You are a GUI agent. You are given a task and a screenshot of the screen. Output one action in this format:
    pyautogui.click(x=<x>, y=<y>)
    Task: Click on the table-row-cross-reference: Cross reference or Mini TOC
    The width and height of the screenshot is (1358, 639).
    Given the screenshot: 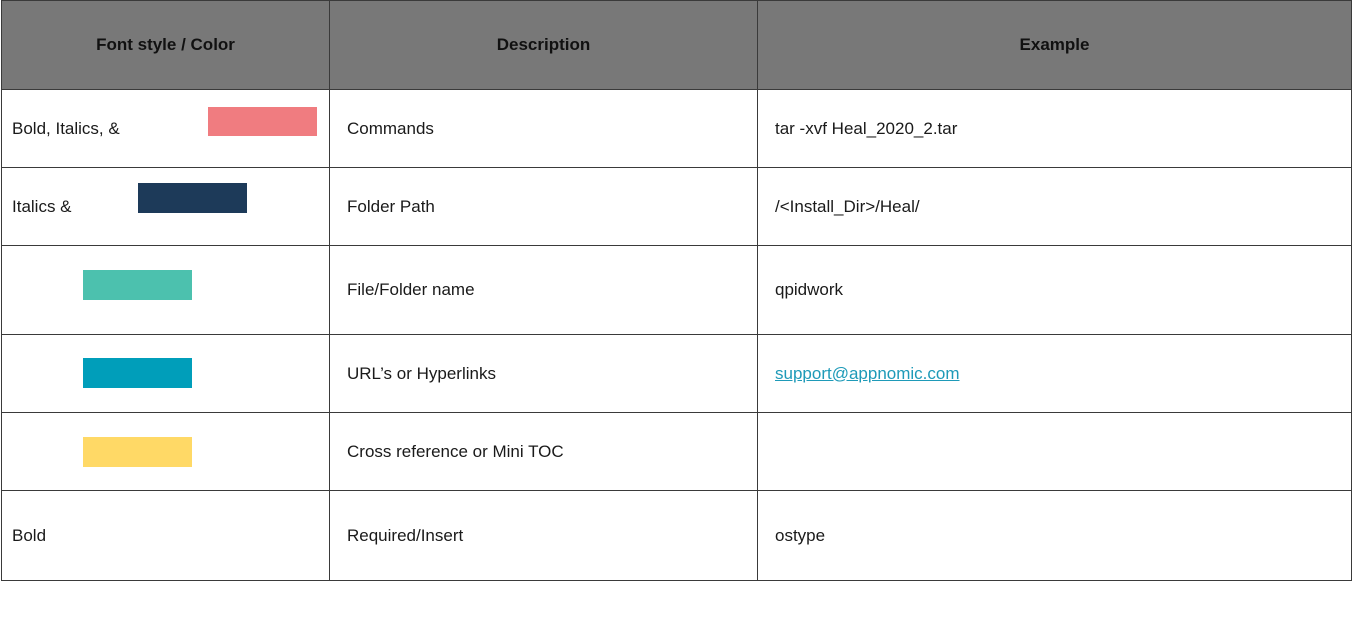 What is the action you would take?
    pyautogui.click(x=676, y=451)
    